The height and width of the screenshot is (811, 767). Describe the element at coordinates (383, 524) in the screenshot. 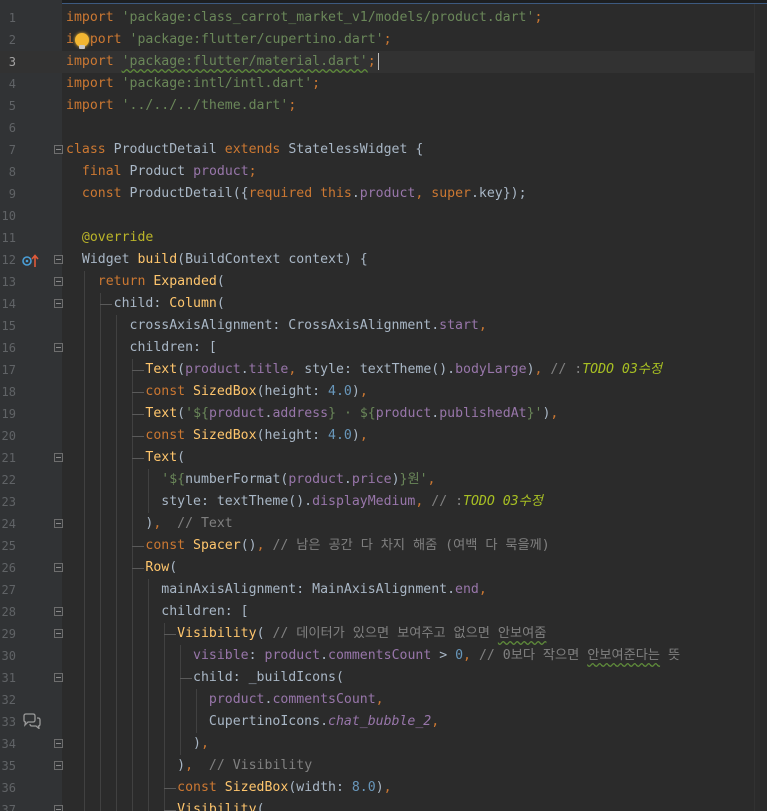

I see `code-line: 24 ), // Text` at that location.